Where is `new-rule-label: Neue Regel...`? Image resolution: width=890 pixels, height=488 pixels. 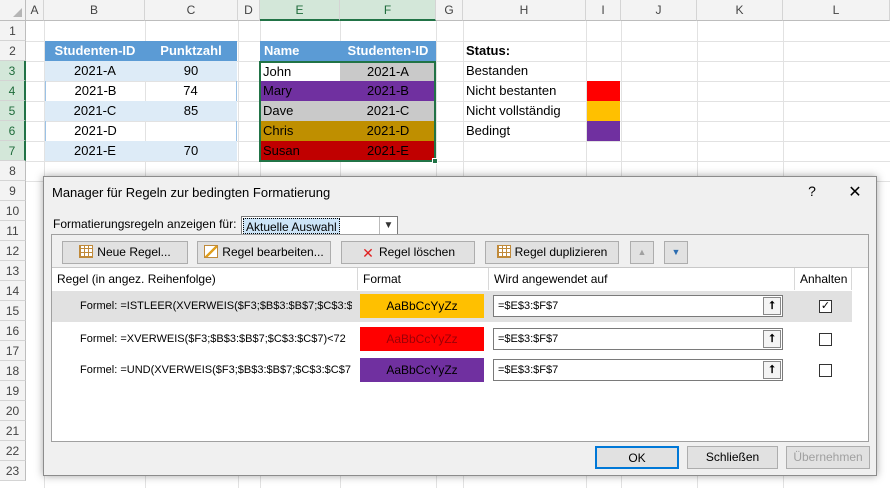
new-rule-label: Neue Regel... is located at coordinates (134, 252).